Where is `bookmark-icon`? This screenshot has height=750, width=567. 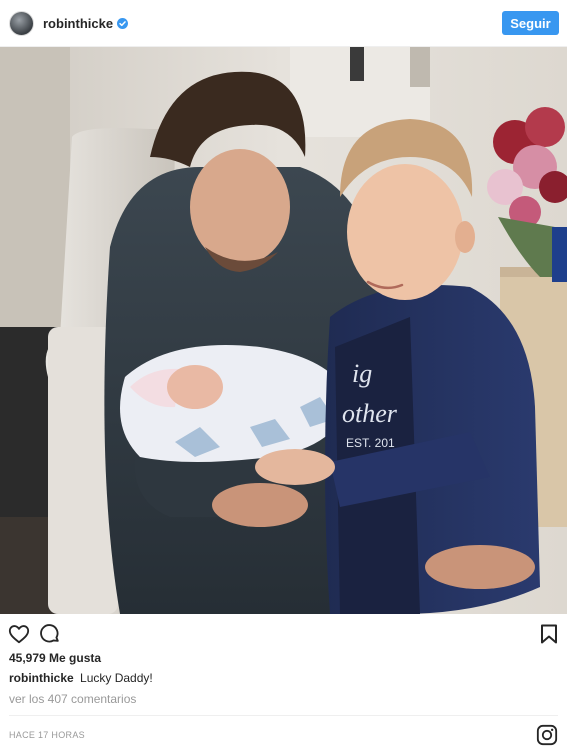
bookmark-icon is located at coordinates (549, 634).